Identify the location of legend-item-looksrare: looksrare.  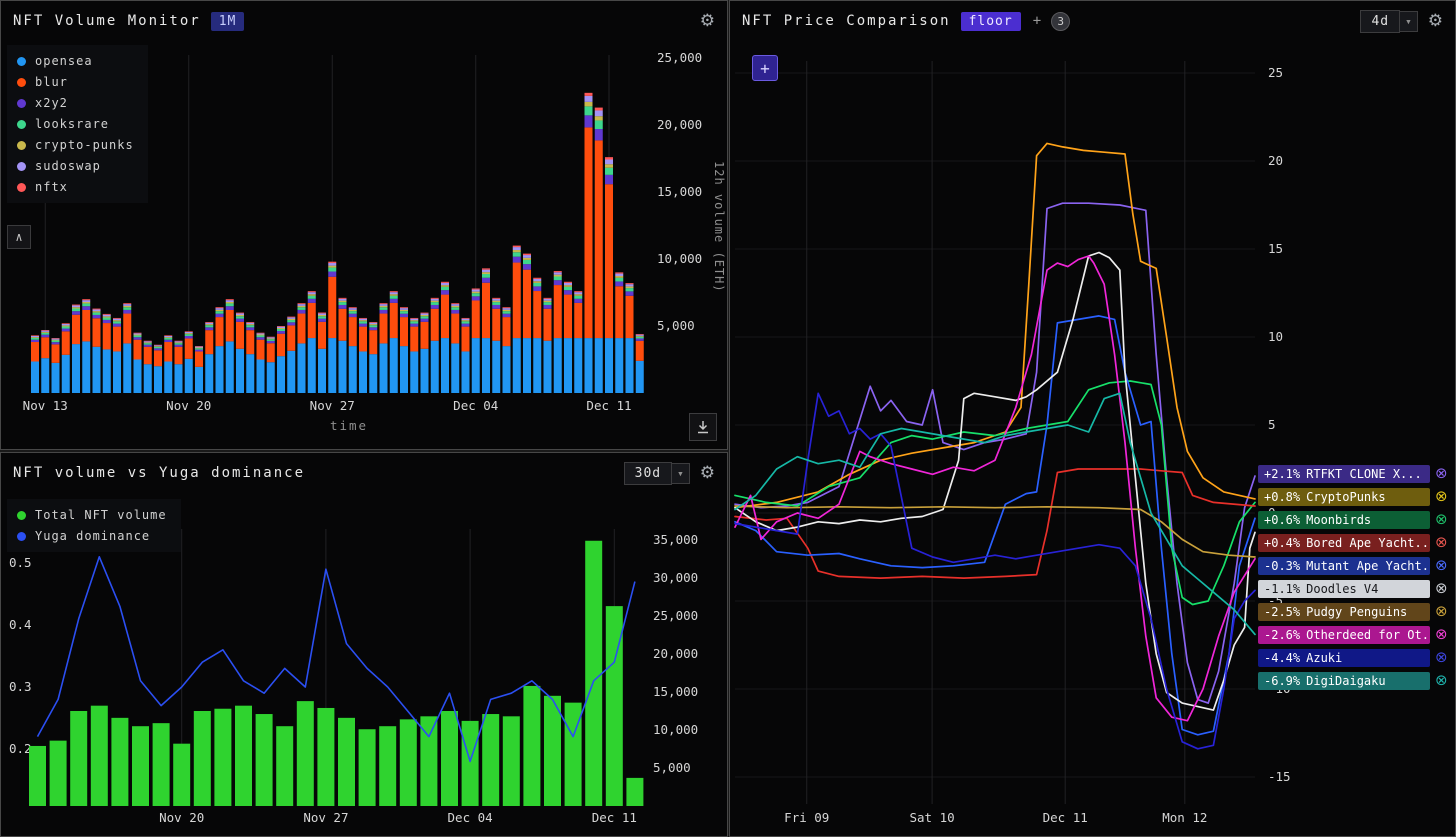
(75, 124).